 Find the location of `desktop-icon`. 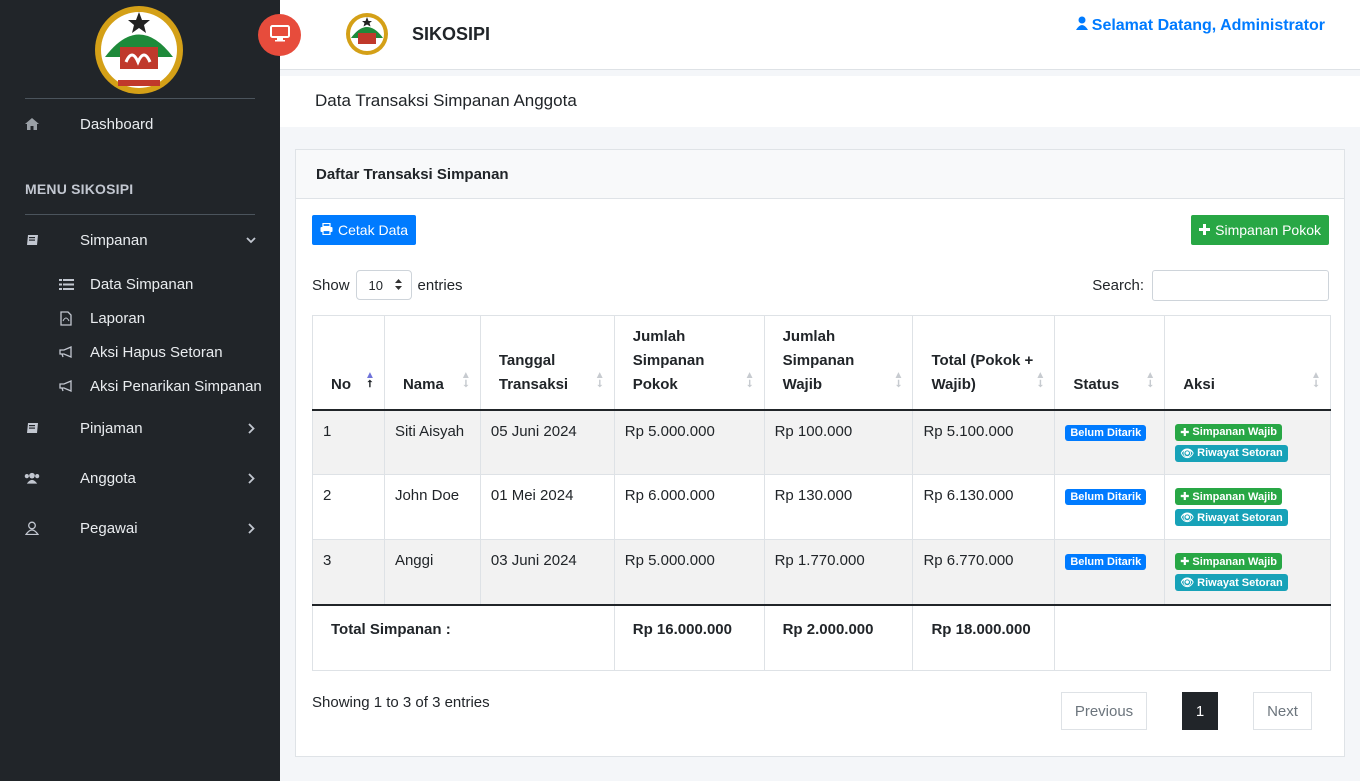

desktop-icon is located at coordinates (279, 35).